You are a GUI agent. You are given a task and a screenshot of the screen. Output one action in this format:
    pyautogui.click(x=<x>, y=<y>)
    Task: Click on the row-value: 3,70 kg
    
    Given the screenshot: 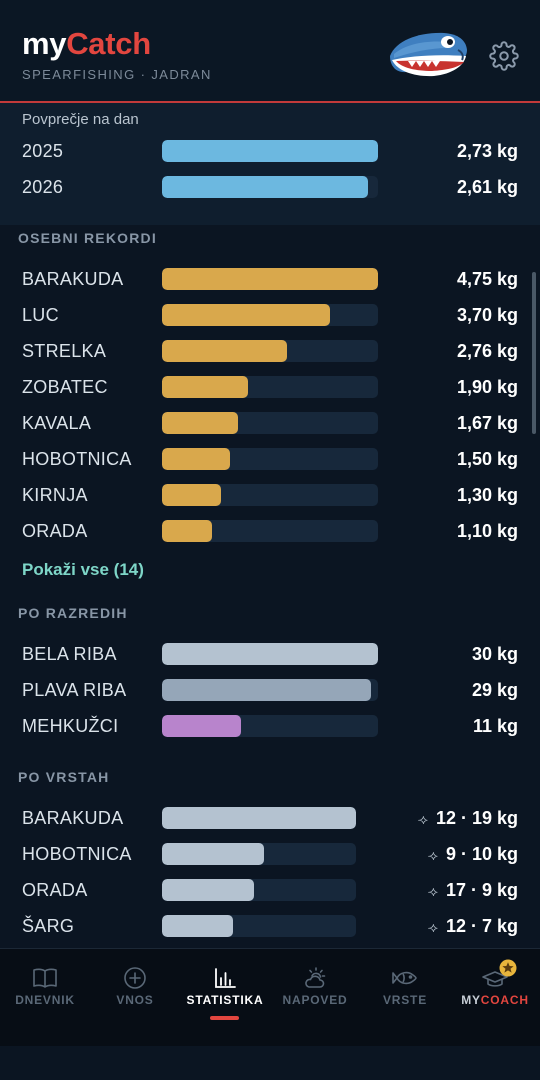 What is the action you would take?
    pyautogui.click(x=487, y=315)
    